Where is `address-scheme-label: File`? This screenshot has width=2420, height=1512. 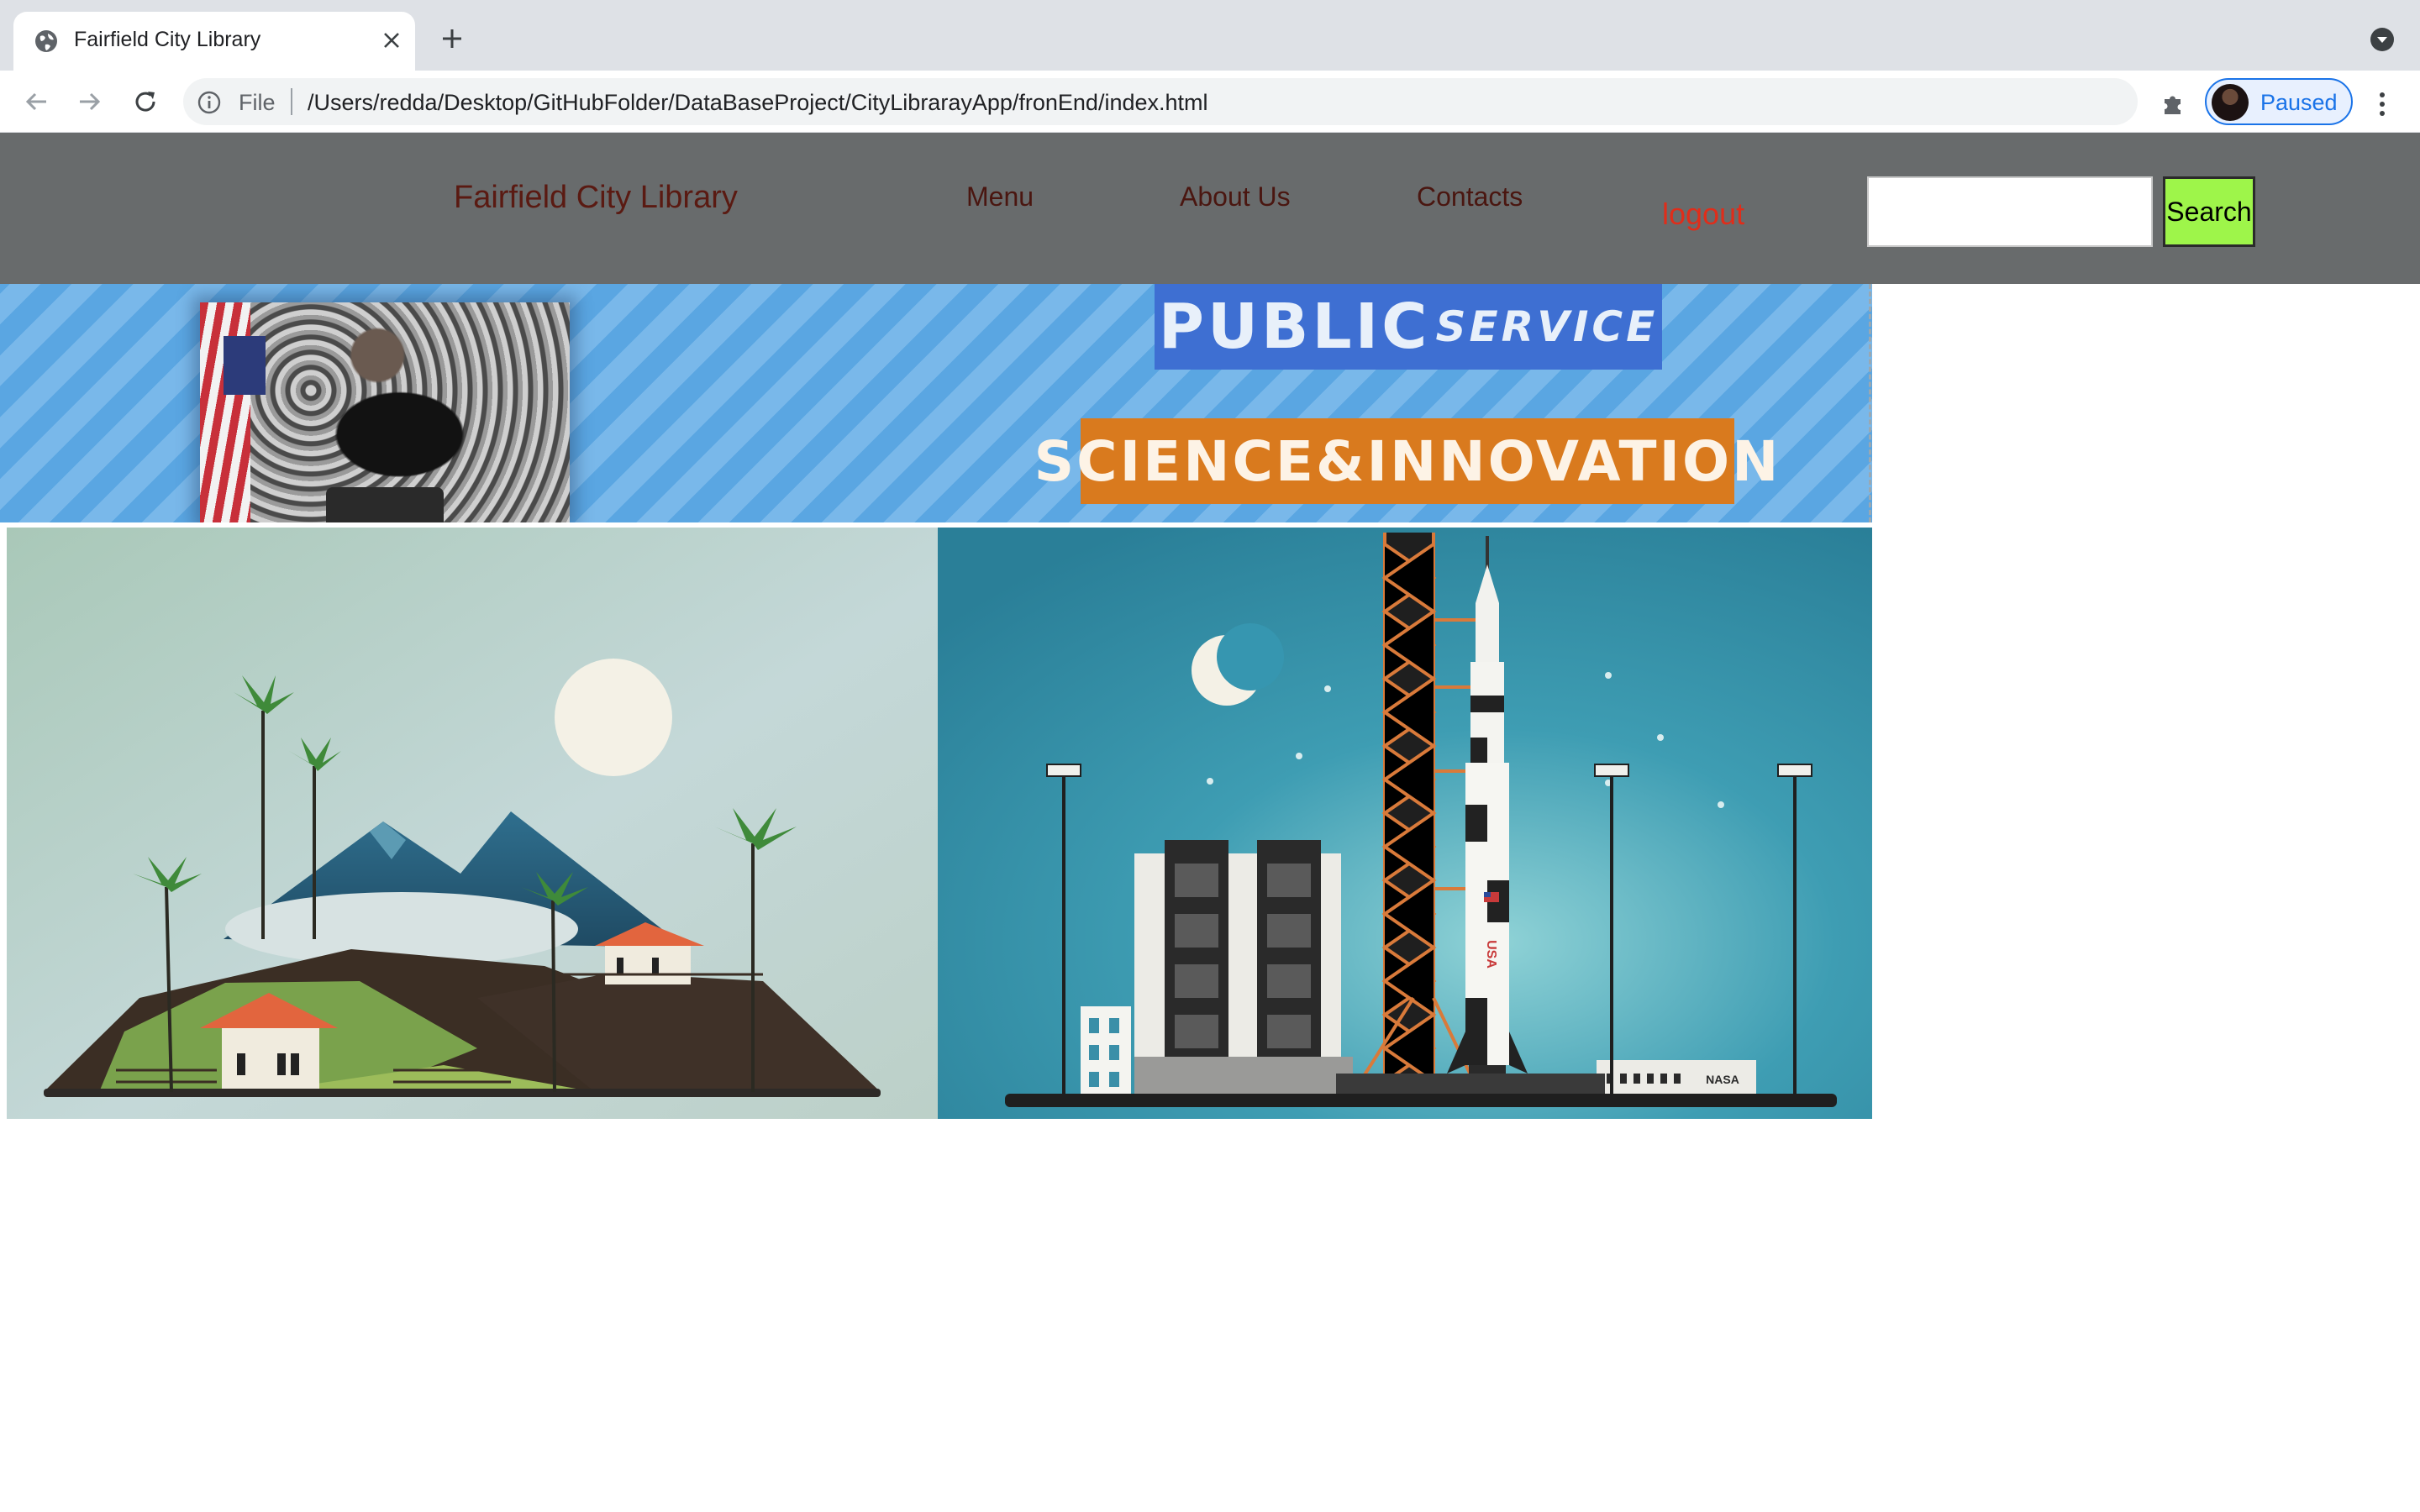
address-scheme-label: File is located at coordinates (257, 102).